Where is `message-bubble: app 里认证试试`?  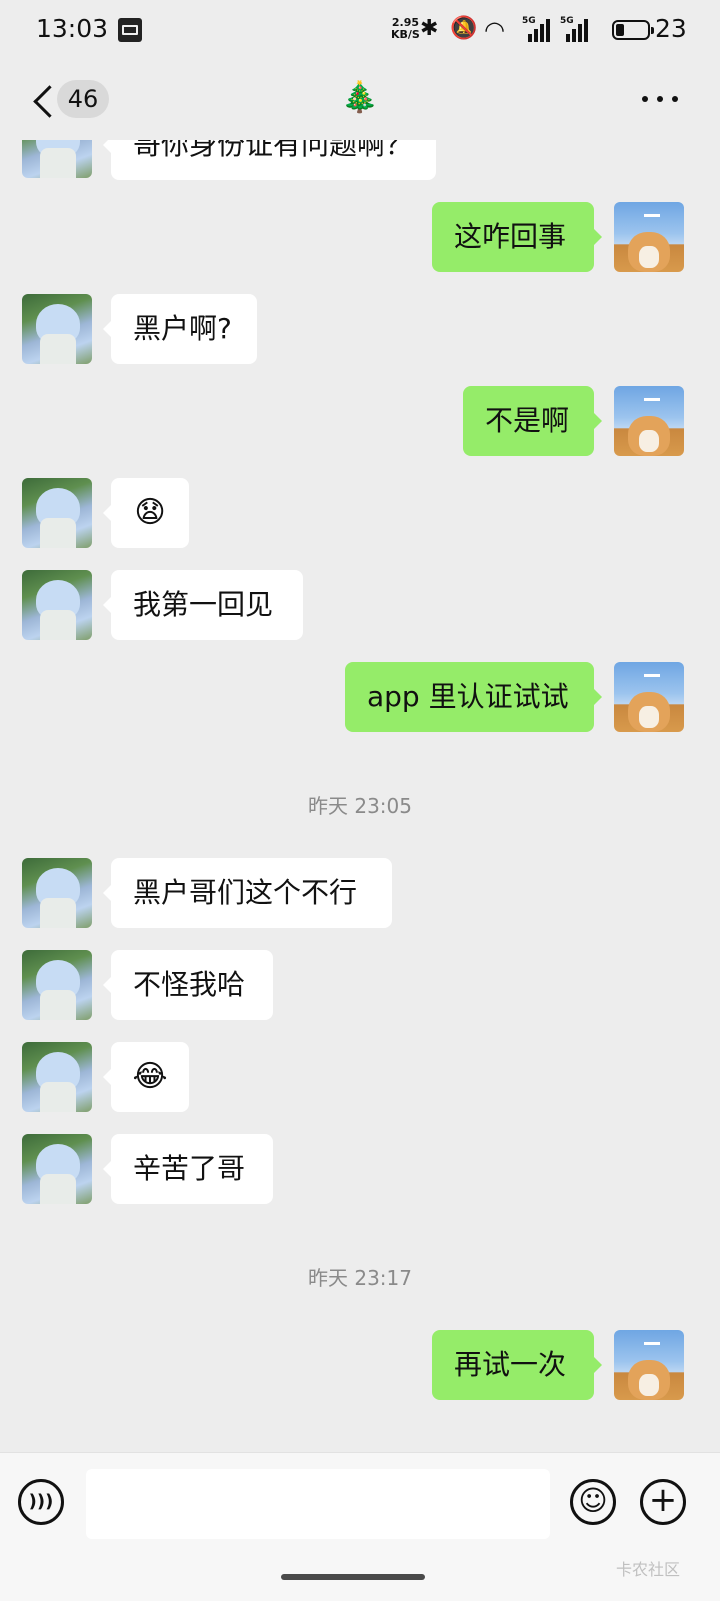
message-bubble: app 里认证试试 is located at coordinates (473, 697).